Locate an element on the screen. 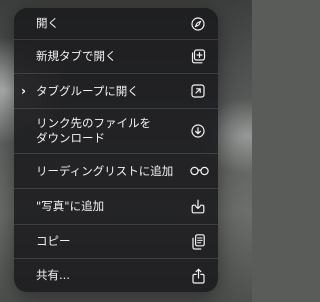 The height and width of the screenshot is (302, 320). glasses-icon is located at coordinates (199, 171).